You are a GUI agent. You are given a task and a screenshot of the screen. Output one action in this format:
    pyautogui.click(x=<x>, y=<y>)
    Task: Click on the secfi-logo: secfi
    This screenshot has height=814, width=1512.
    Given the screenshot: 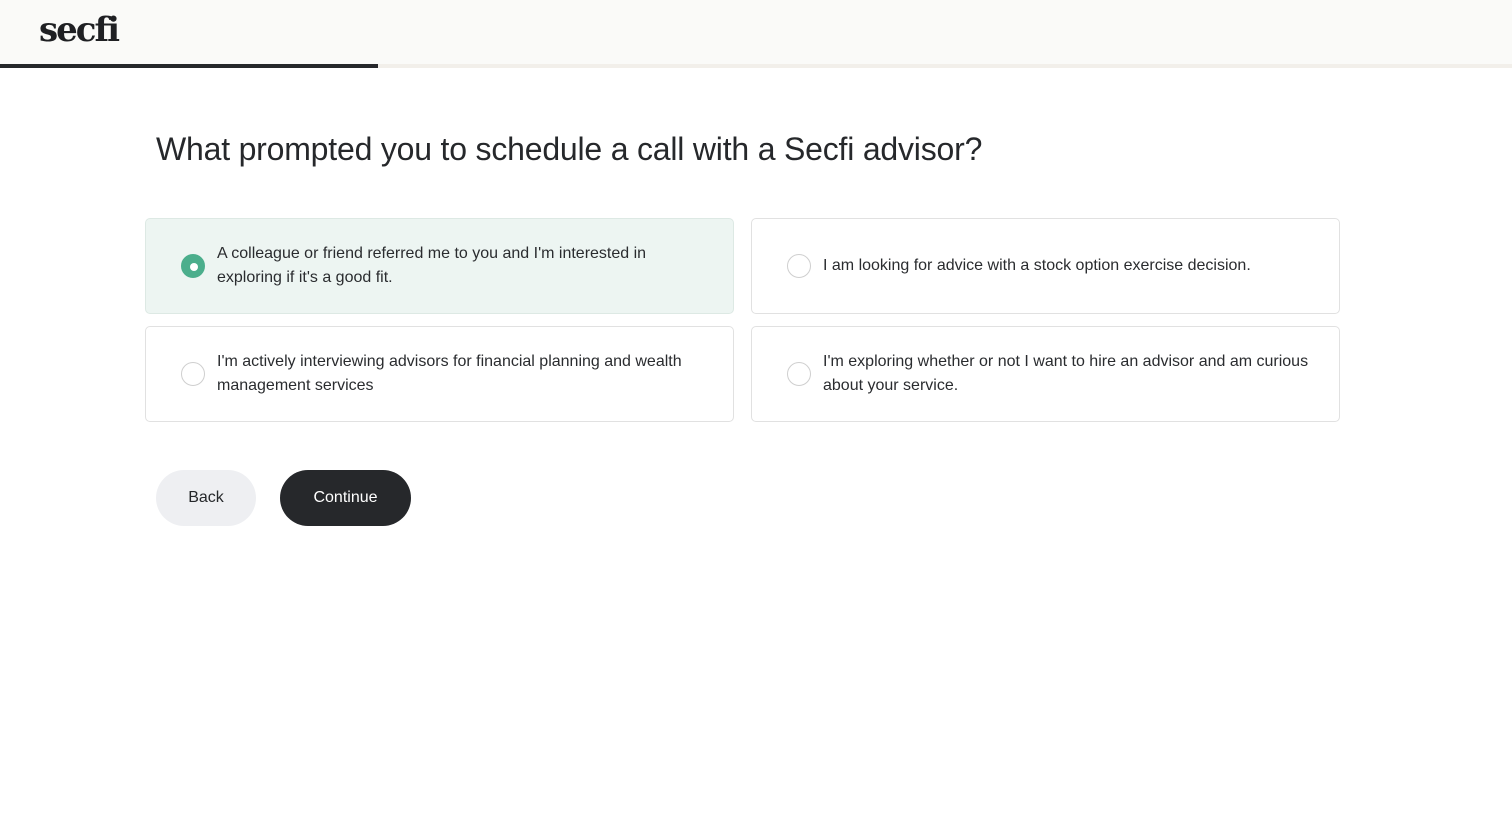 What is the action you would take?
    pyautogui.click(x=79, y=30)
    